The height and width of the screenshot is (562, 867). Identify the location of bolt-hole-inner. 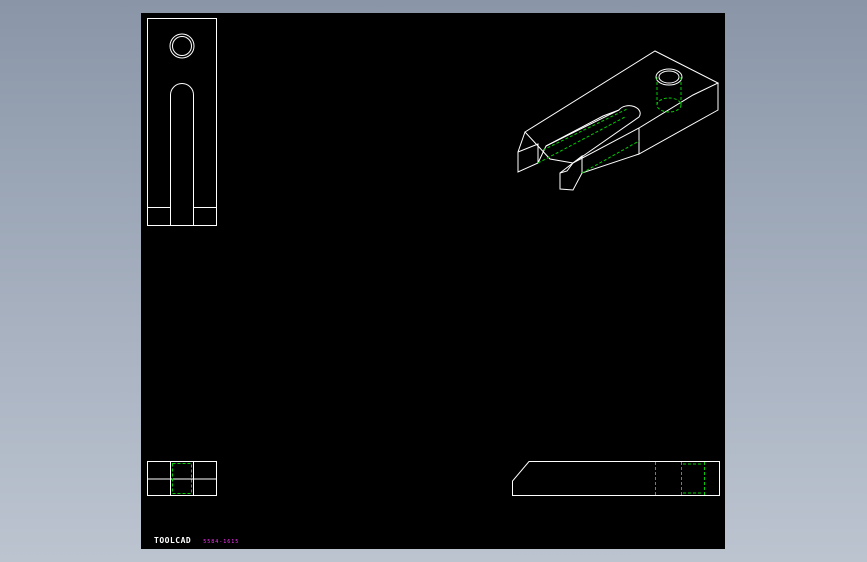
(182, 46).